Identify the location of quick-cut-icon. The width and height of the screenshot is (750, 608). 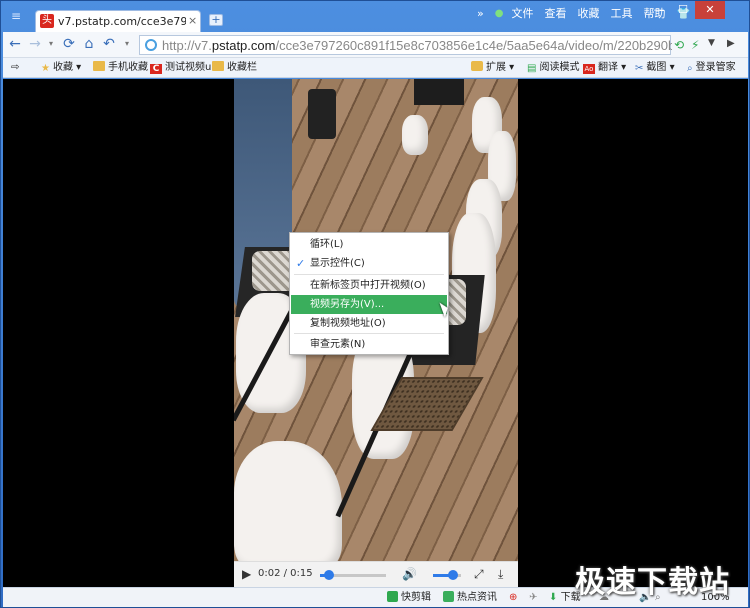
(392, 596).